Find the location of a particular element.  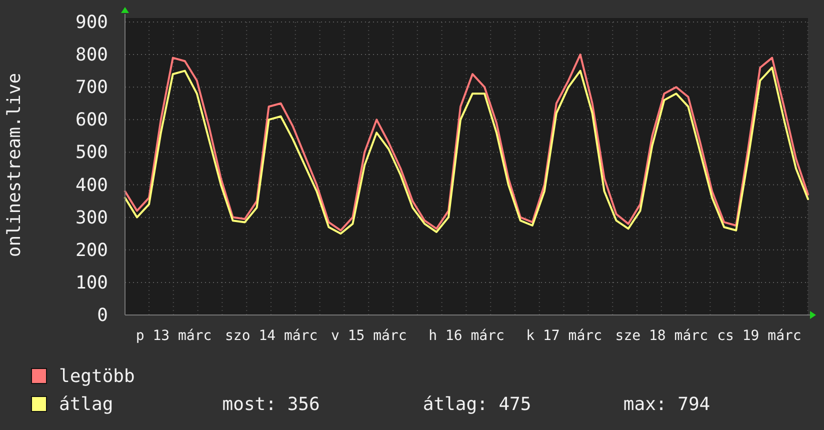

x-tick-label: h 16 márc is located at coordinates (466, 336).